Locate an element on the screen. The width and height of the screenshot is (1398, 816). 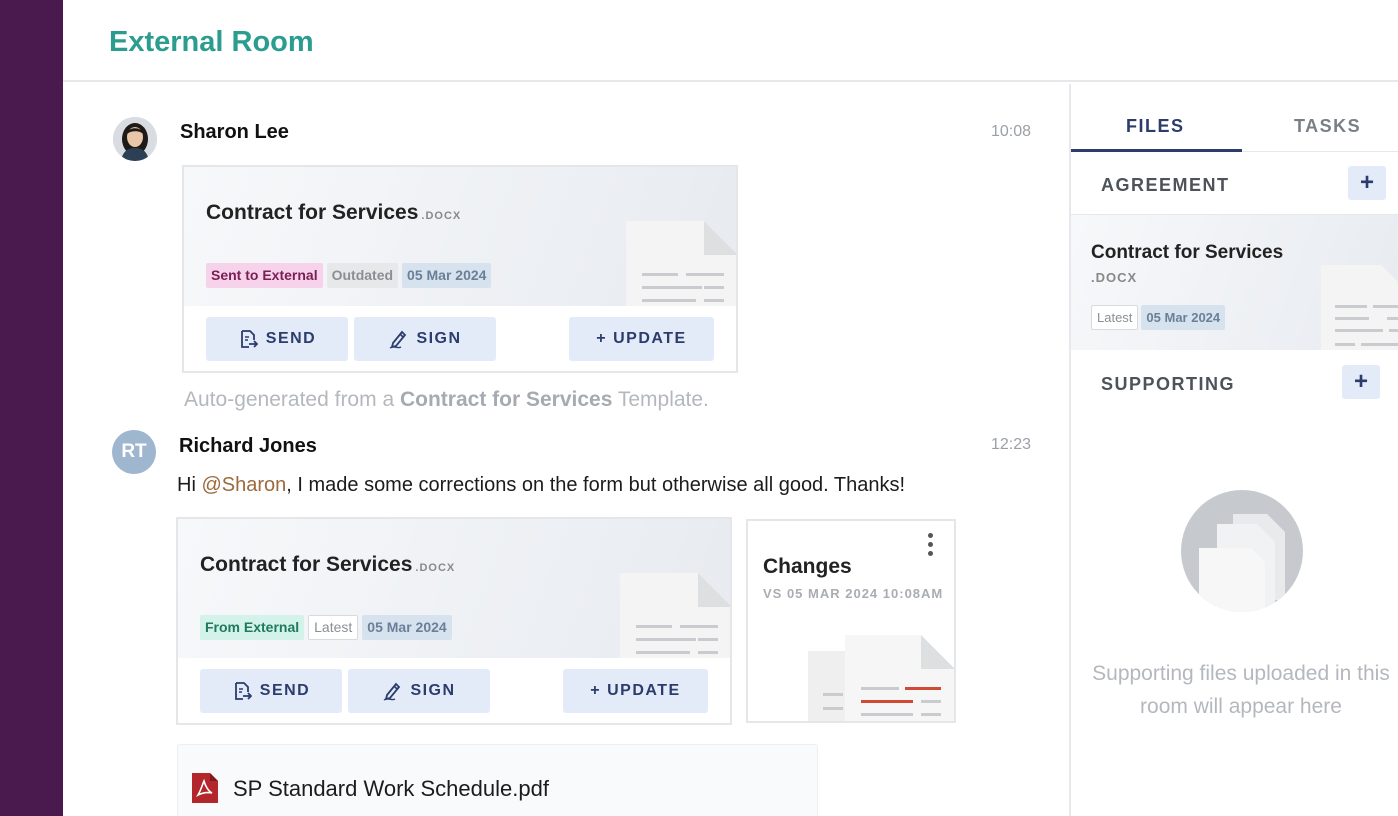
changes-subtitle: VS 05 MAR 2024 10:08AM is located at coordinates (853, 593).